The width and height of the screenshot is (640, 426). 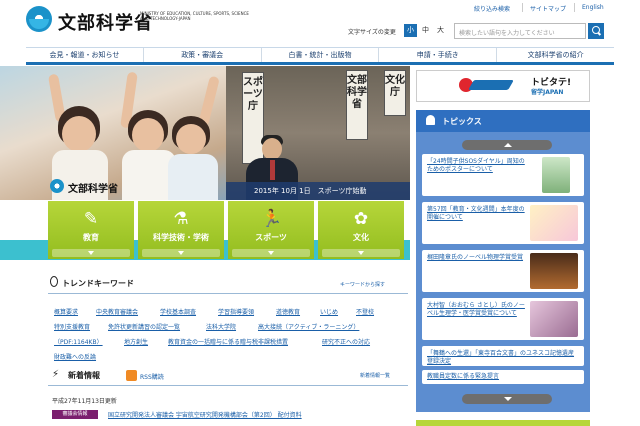 What do you see at coordinates (91, 237) in the screenshot?
I see `category-label: 教育` at bounding box center [91, 237].